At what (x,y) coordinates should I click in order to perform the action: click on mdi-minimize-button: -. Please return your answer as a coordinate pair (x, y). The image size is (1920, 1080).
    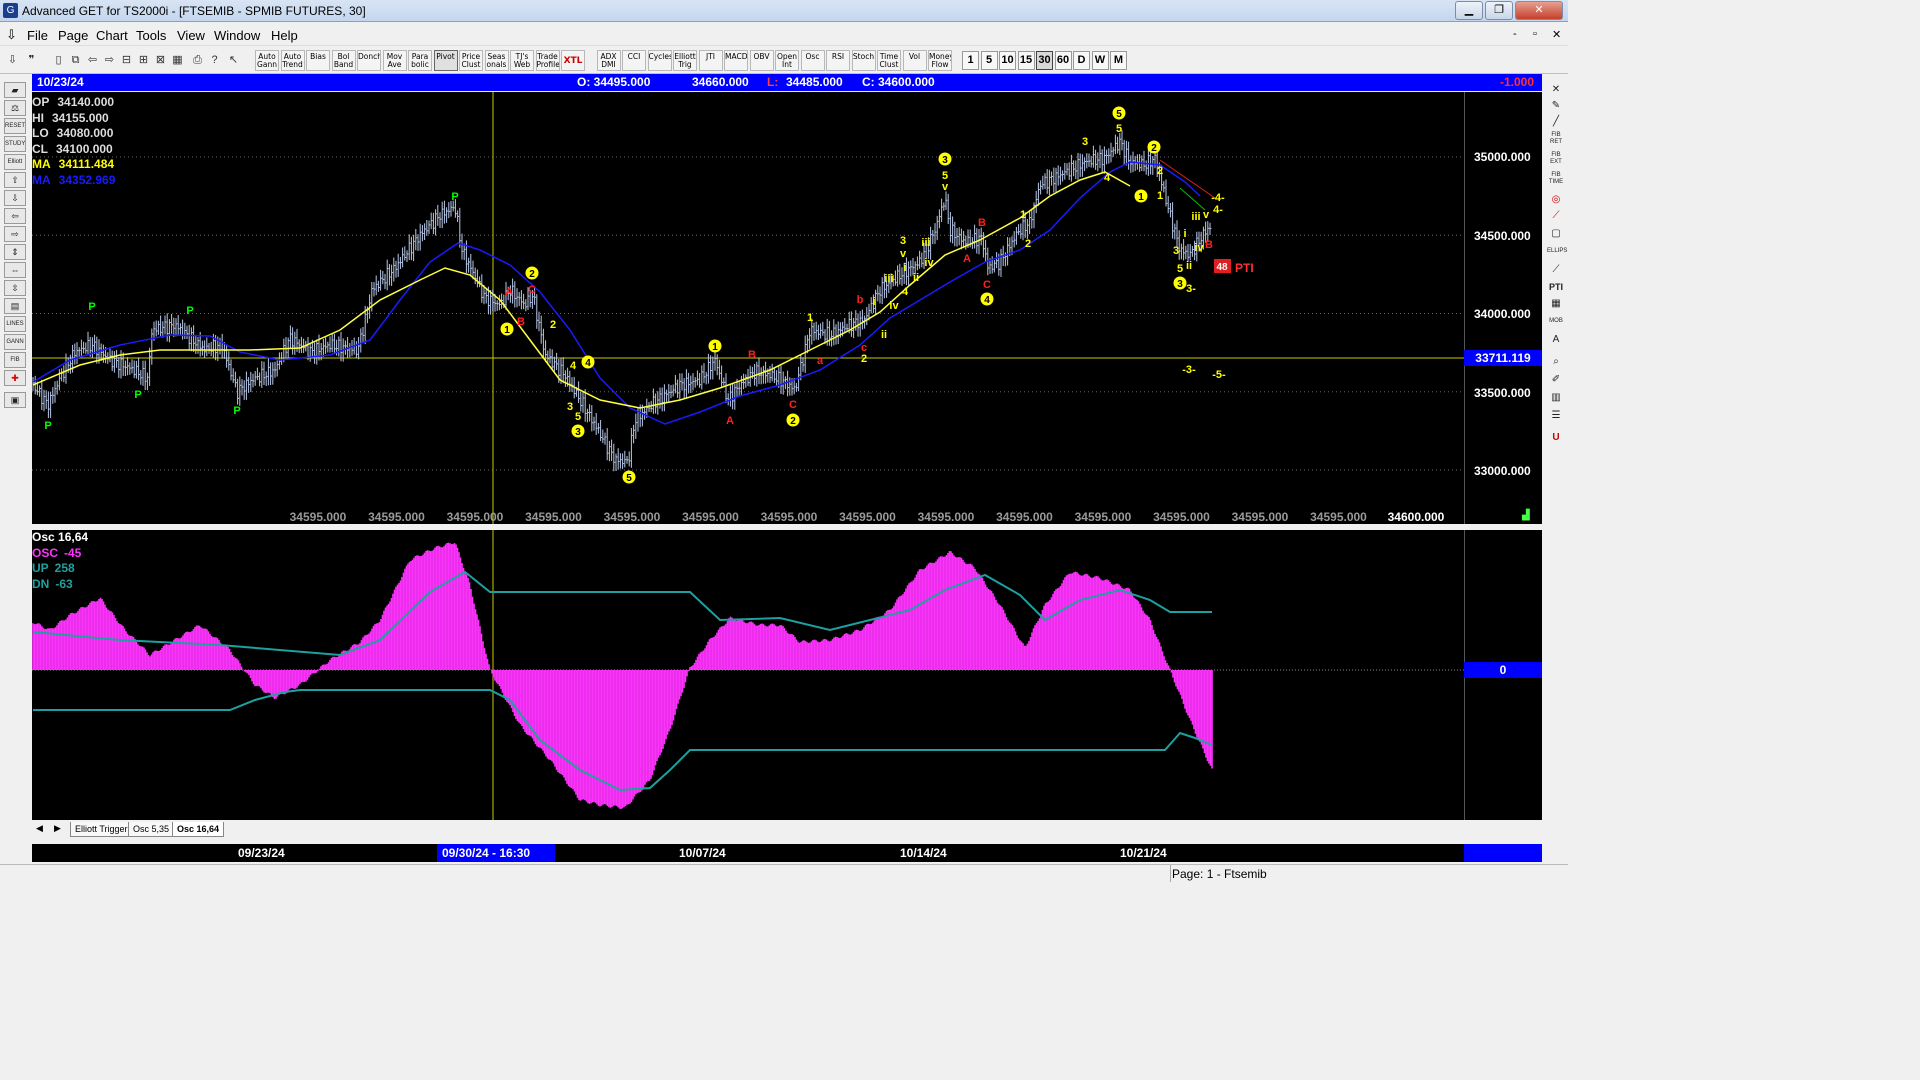
    Looking at the image, I should click on (1515, 34).